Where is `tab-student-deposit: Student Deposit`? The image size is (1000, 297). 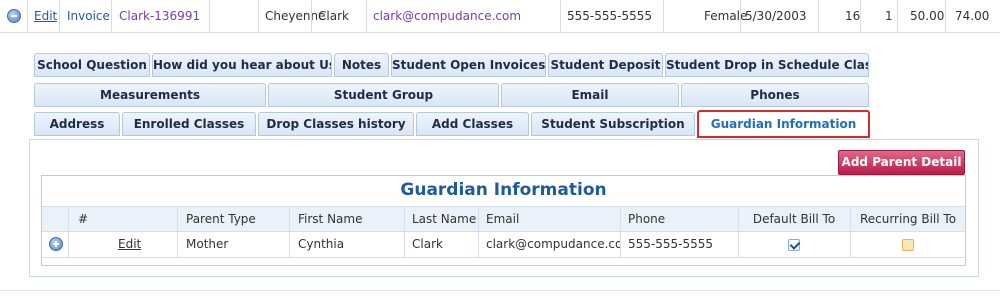 tab-student-deposit: Student Deposit is located at coordinates (605, 65).